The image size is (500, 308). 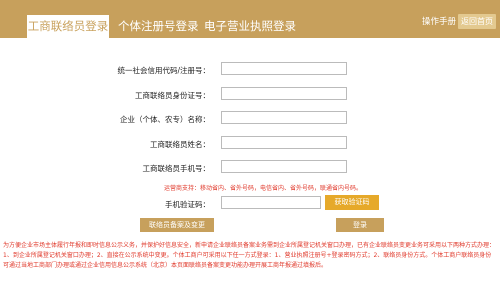 I want to click on get-code-button: 获取验证码, so click(x=352, y=202).